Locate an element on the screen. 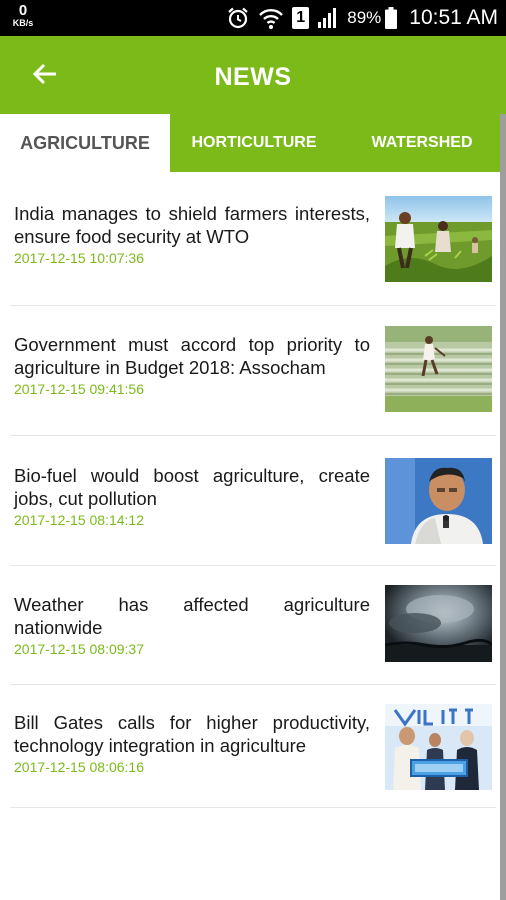  alarm-icon is located at coordinates (238, 18).